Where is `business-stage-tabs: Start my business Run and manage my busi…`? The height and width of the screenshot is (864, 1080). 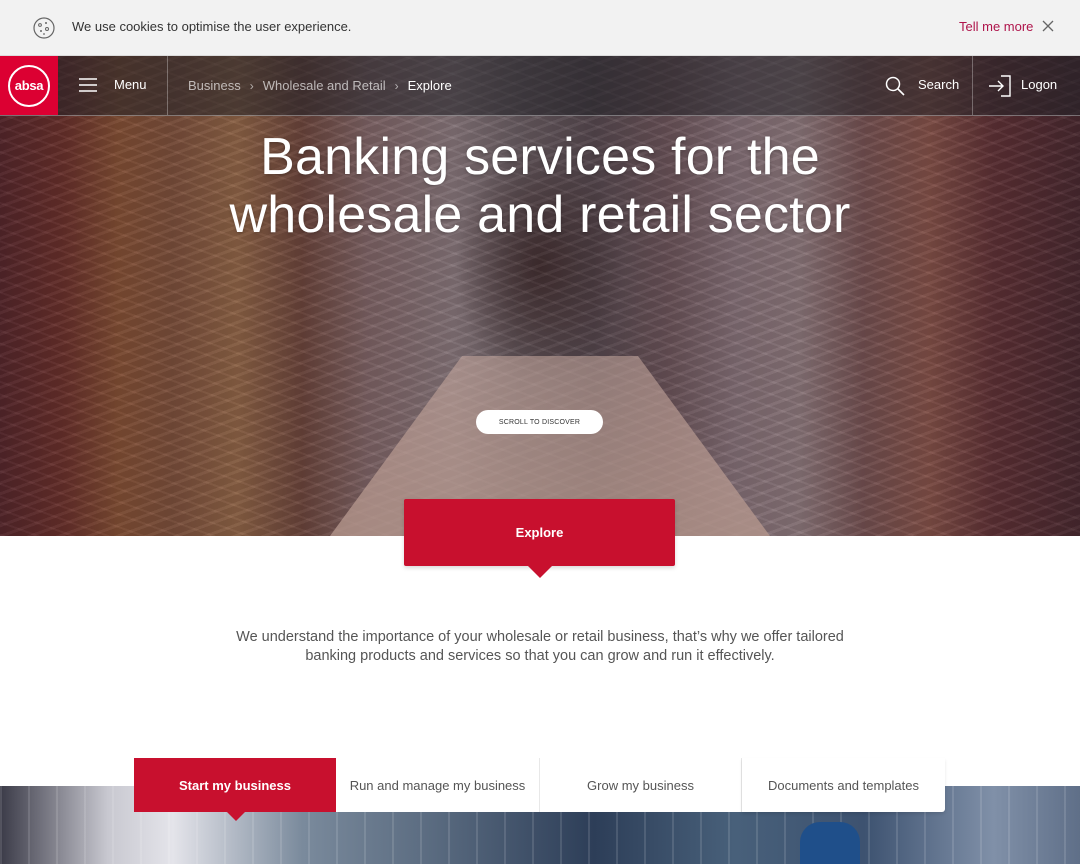 business-stage-tabs: Start my business Run and manage my busi… is located at coordinates (539, 785).